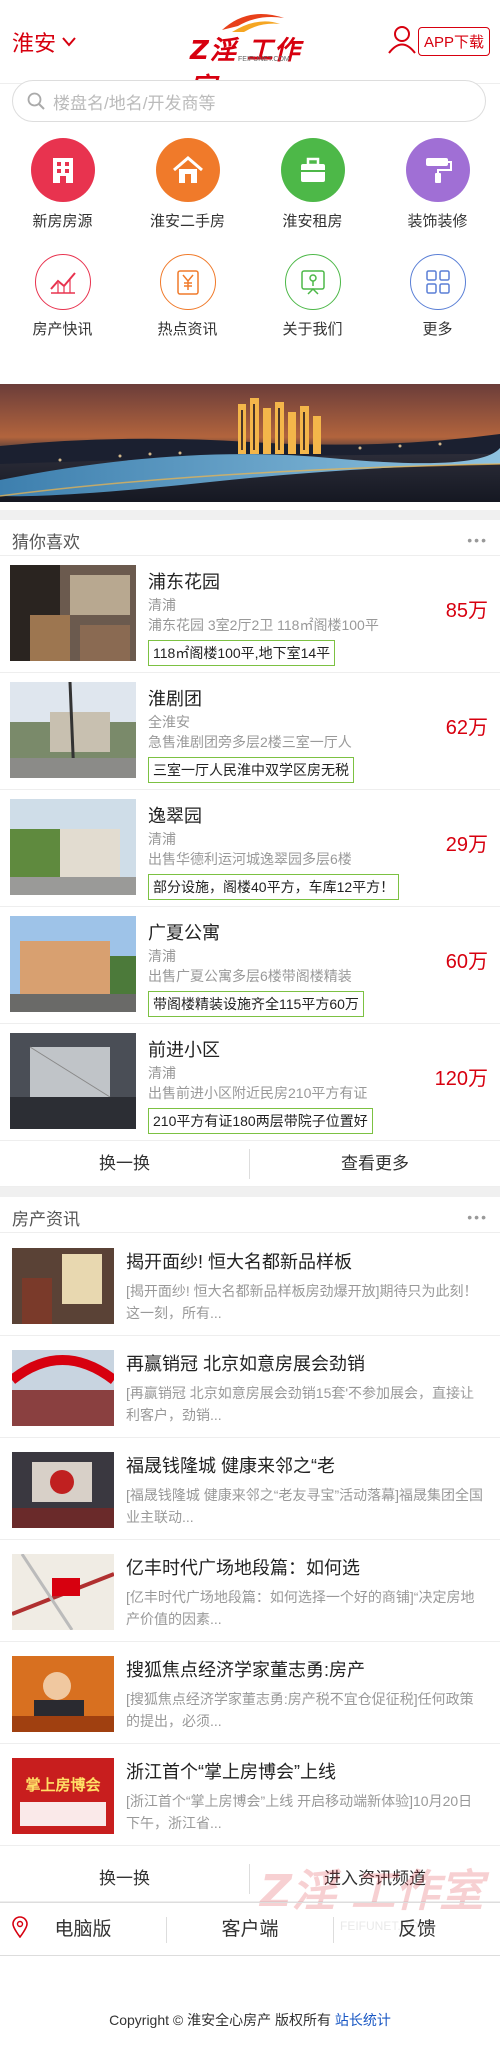  What do you see at coordinates (466, 962) in the screenshot?
I see `listing-price: 60万` at bounding box center [466, 962].